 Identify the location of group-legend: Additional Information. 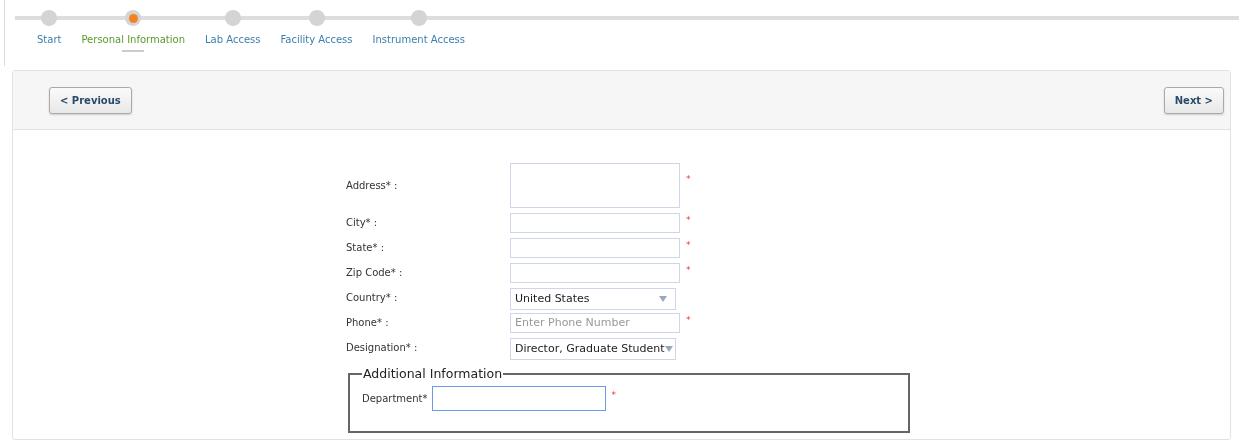
(433, 373).